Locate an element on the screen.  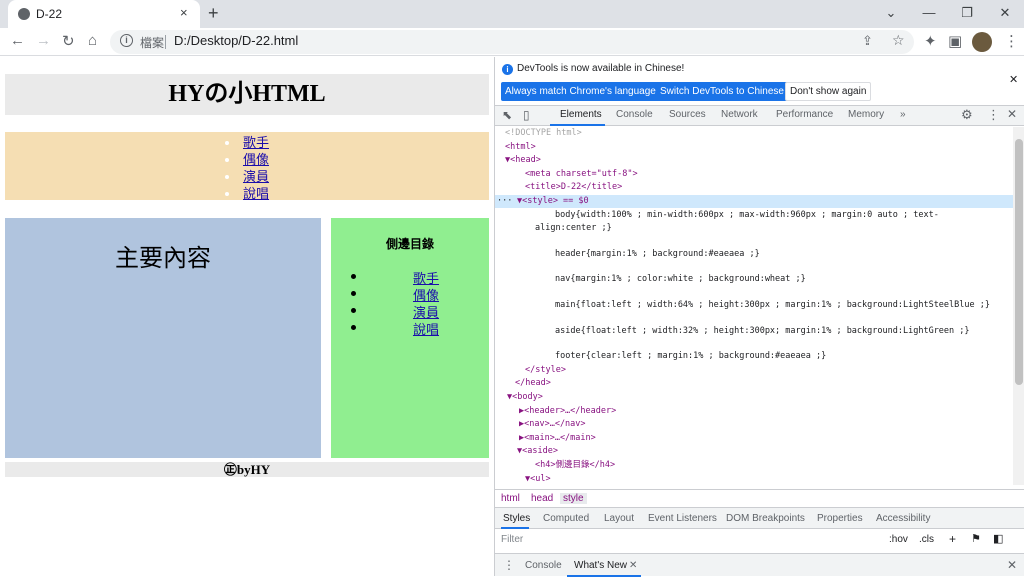
hov-toggle: :hov is located at coordinates (898, 539).